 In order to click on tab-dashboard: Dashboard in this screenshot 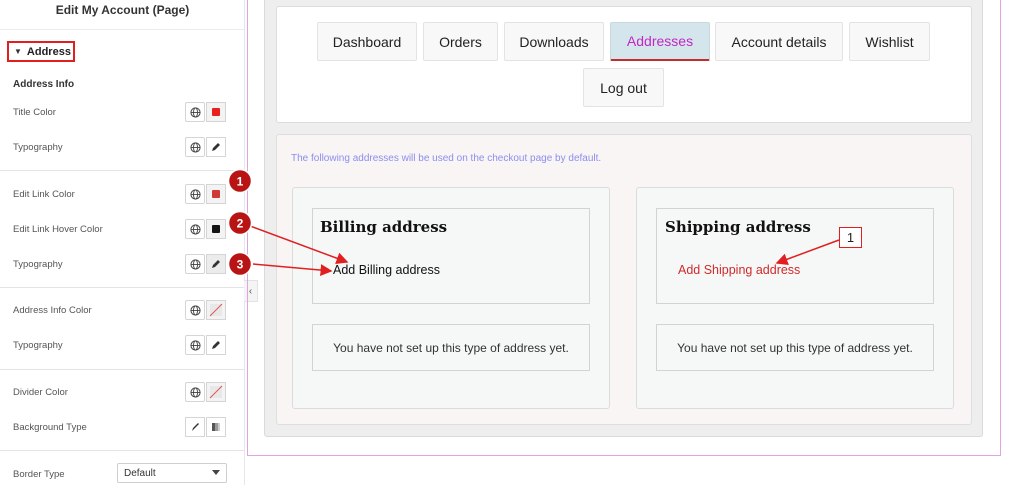, I will do `click(367, 41)`.